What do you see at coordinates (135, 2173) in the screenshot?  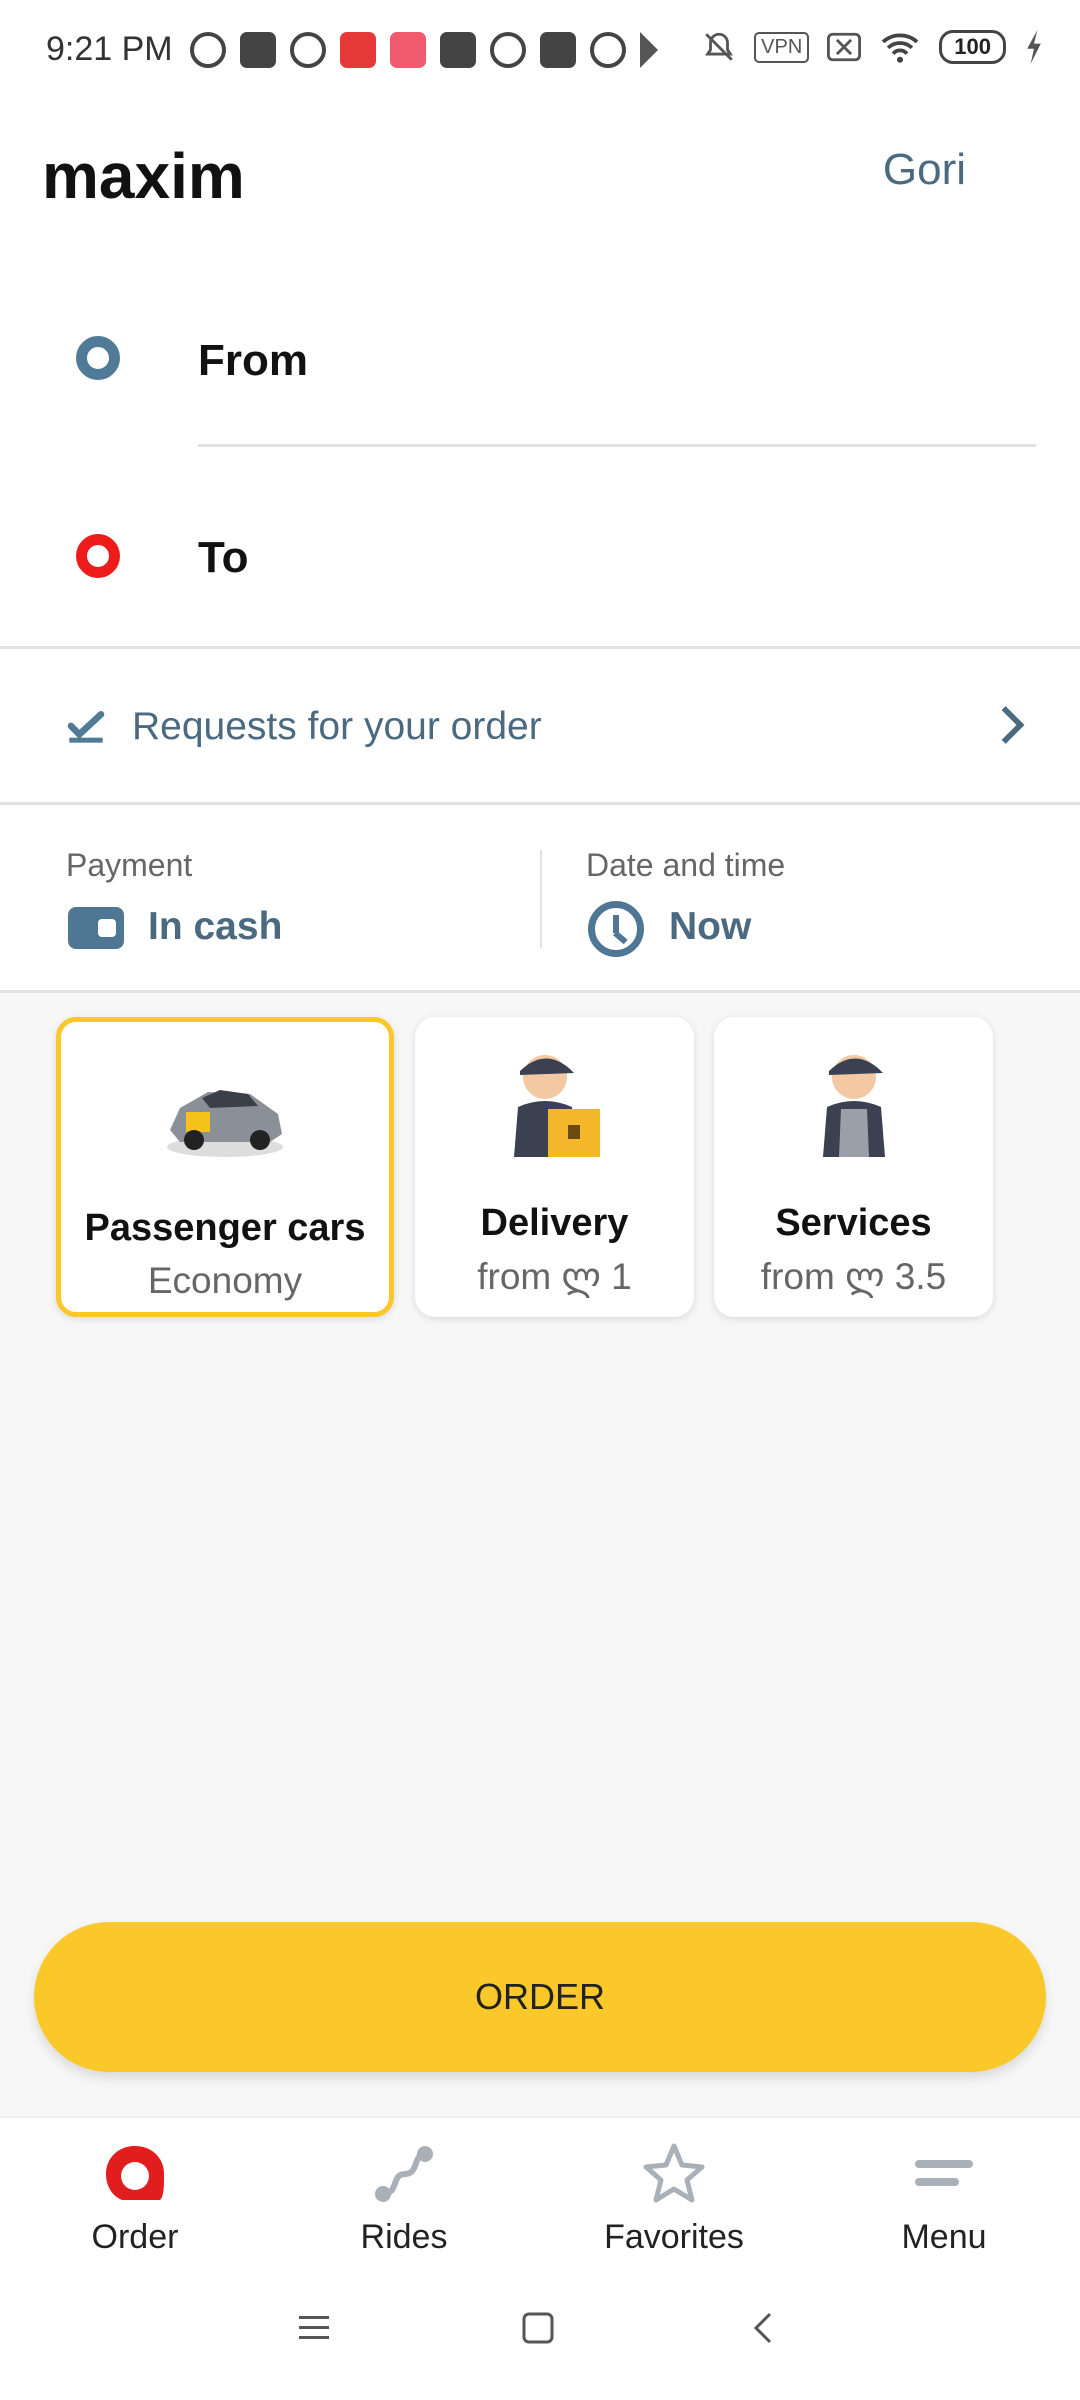 I see `order-icon` at bounding box center [135, 2173].